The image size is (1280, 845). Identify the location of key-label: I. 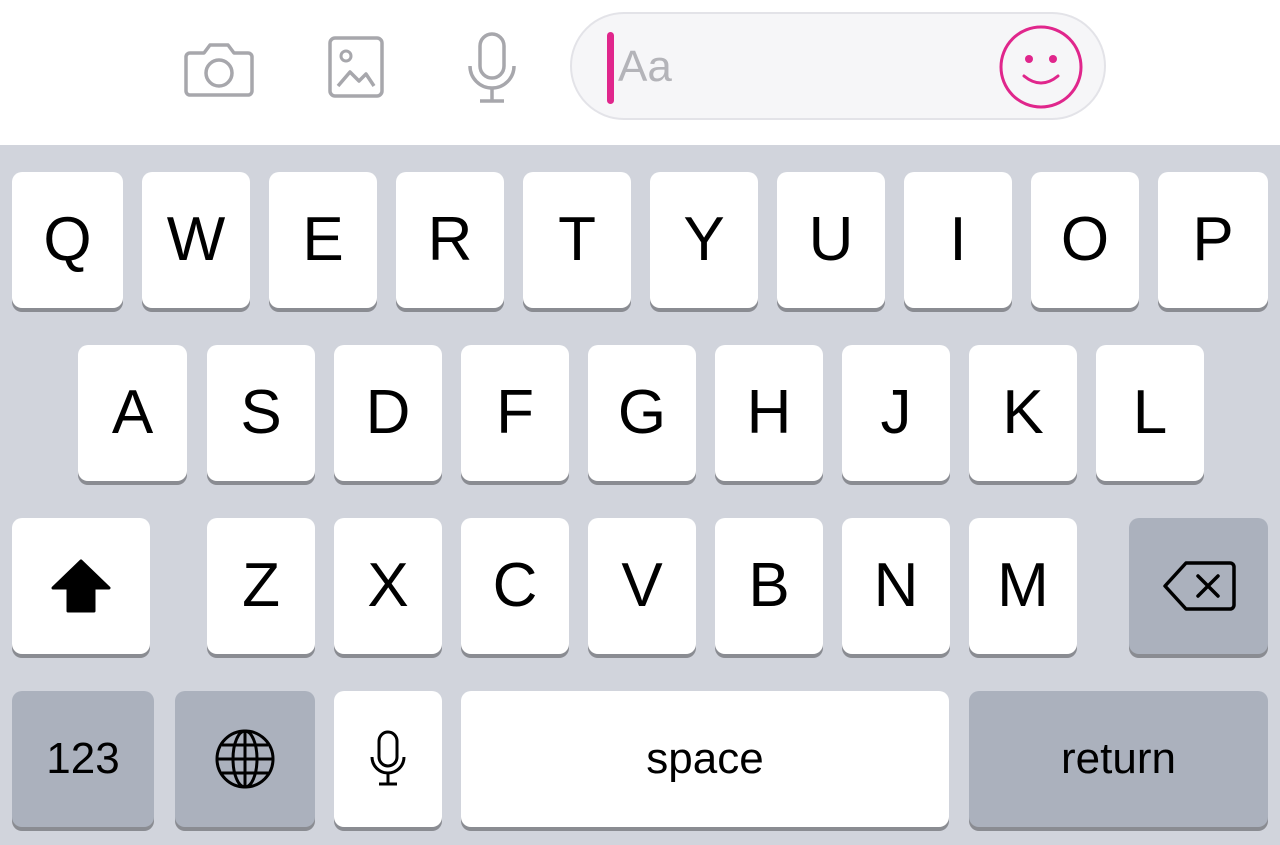
(958, 239).